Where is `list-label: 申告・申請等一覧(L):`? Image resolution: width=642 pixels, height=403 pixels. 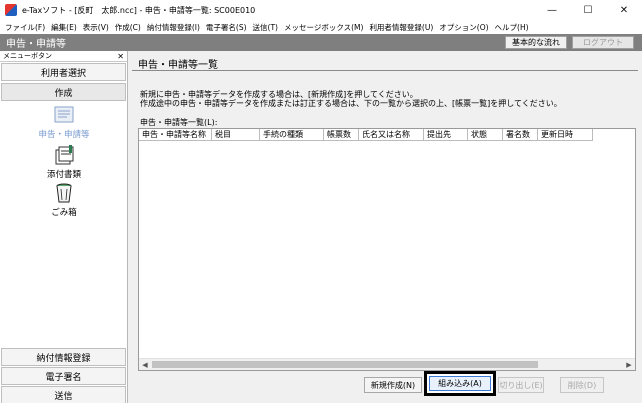
list-label: 申告・申請等一覧(L): is located at coordinates (179, 122).